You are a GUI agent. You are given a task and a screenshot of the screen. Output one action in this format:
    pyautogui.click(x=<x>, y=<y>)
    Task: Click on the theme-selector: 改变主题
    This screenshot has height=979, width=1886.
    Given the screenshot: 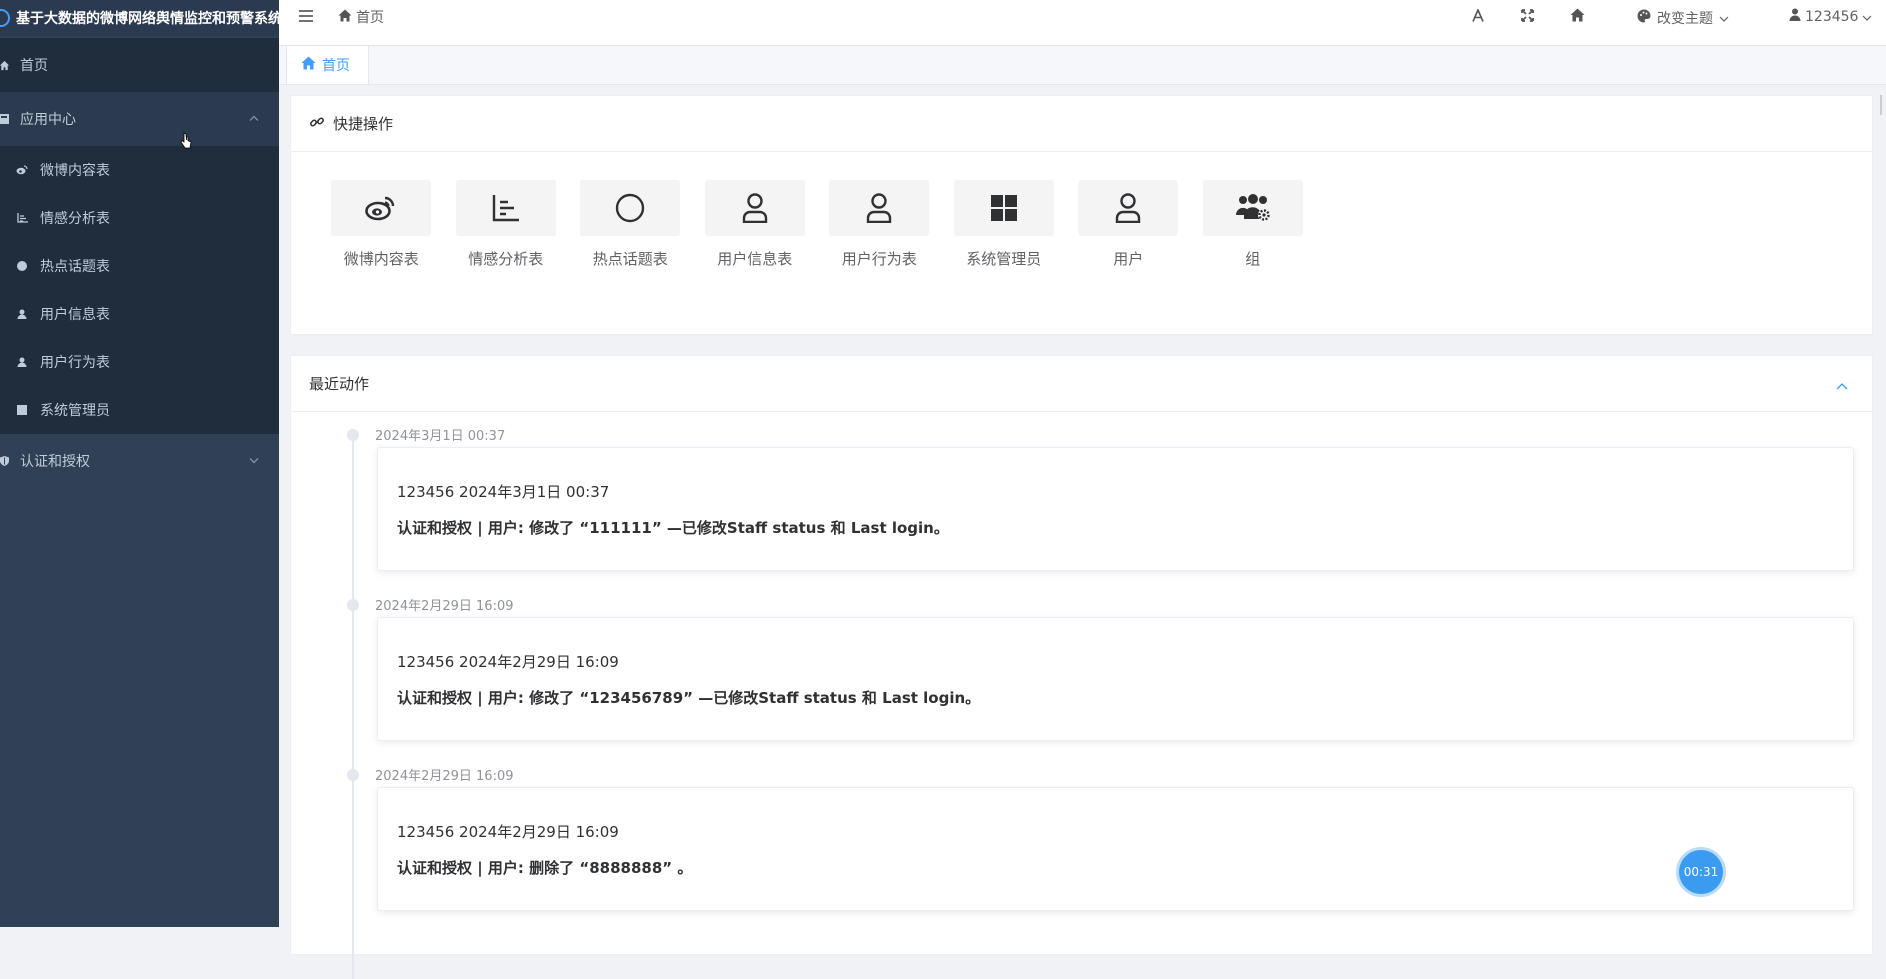 What is the action you would take?
    pyautogui.click(x=1683, y=18)
    